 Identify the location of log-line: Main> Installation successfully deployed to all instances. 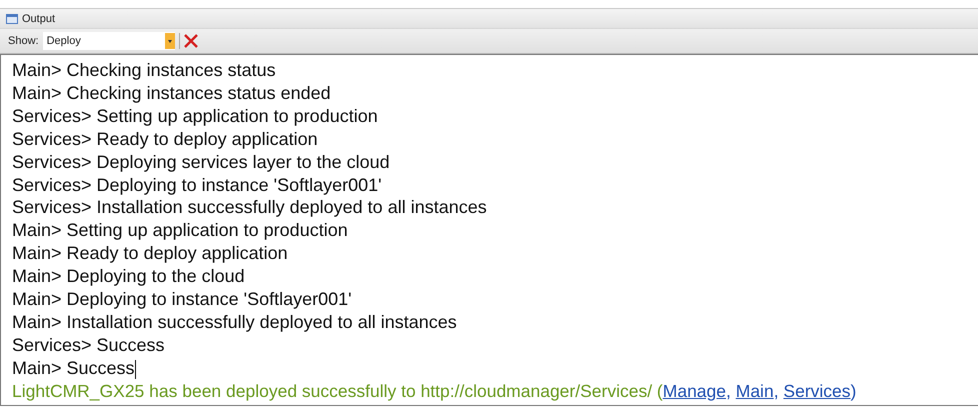
(234, 322).